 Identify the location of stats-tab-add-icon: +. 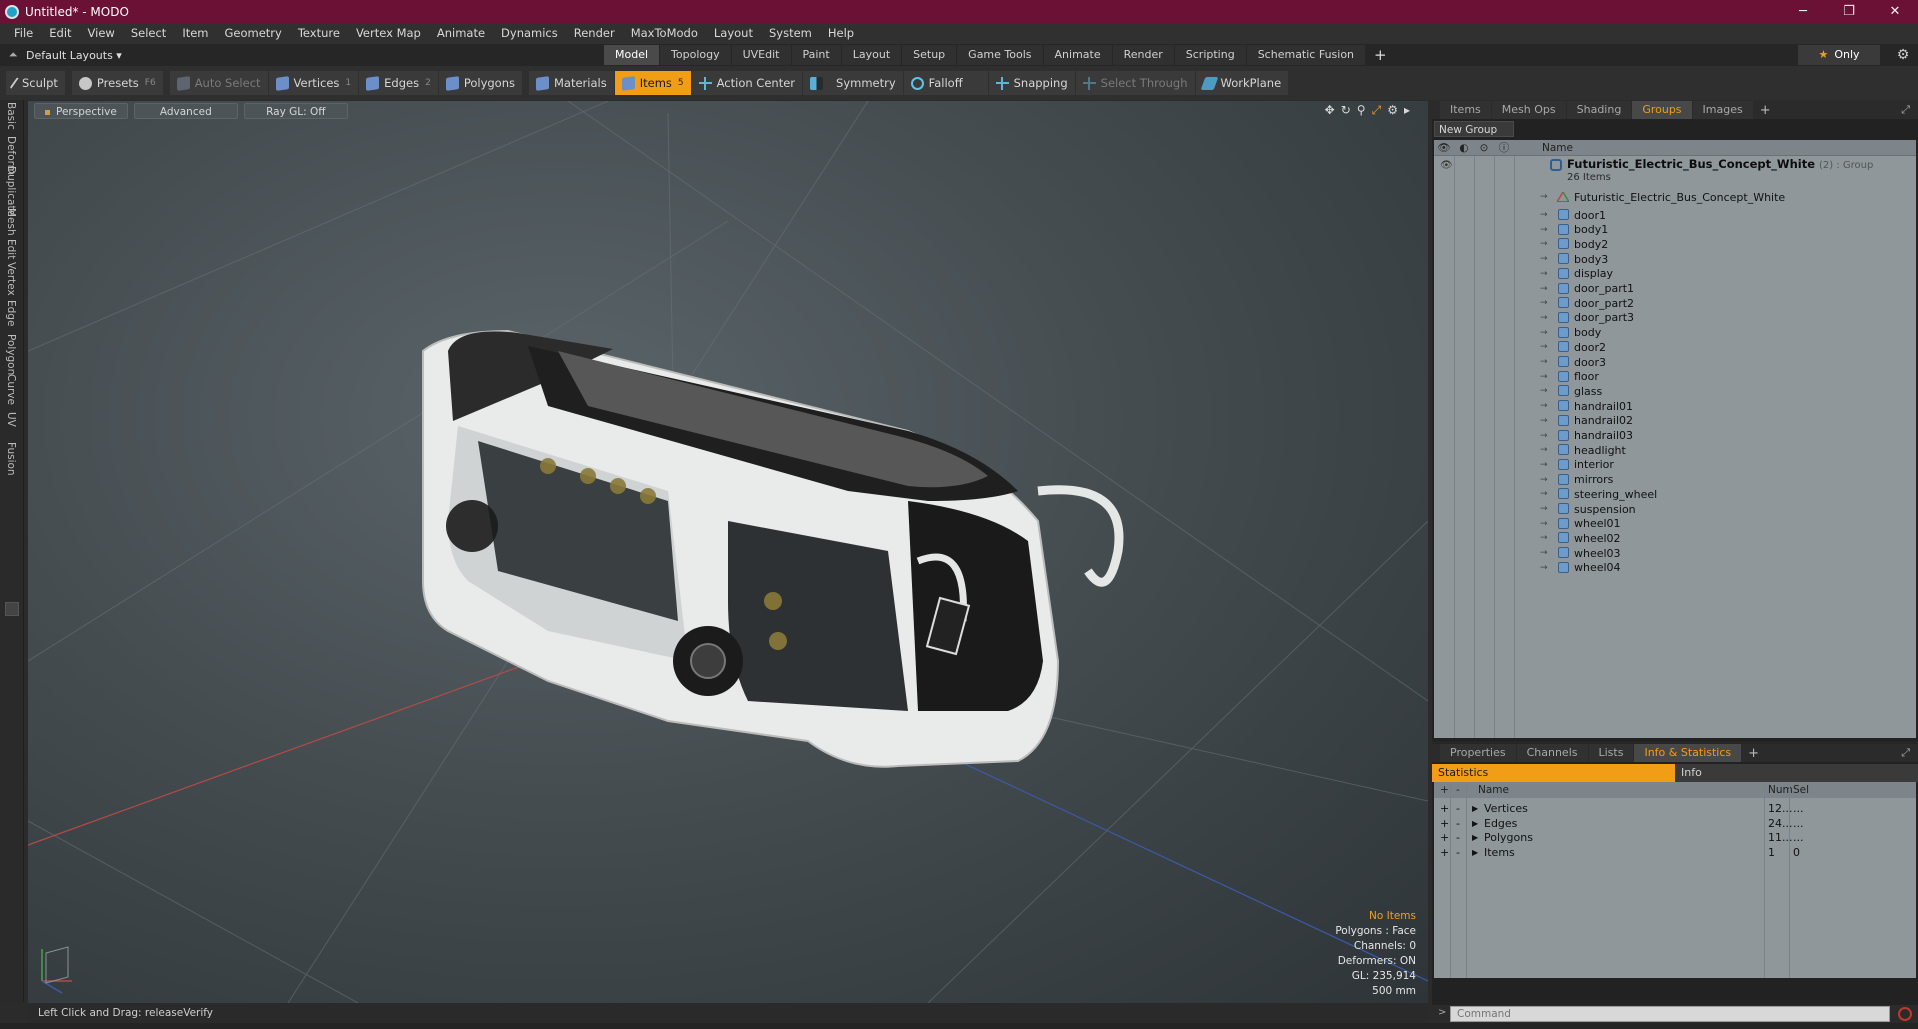
(1753, 753).